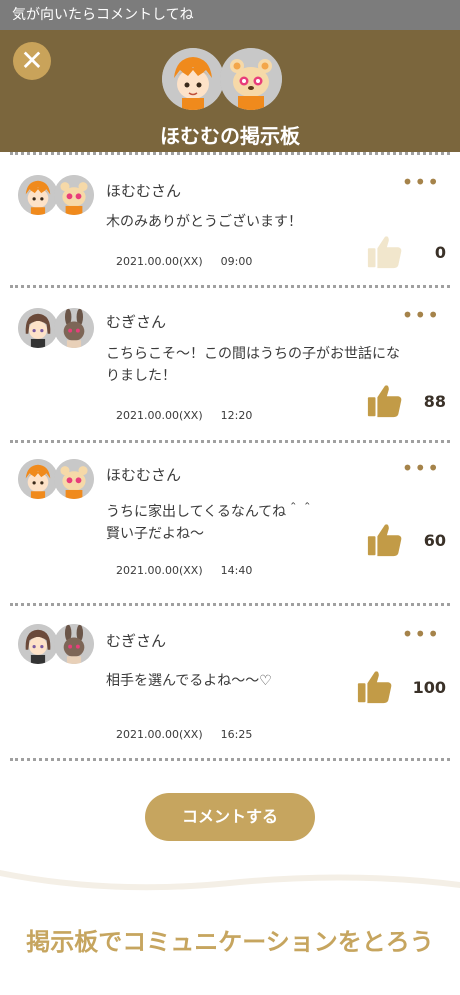 Image resolution: width=460 pixels, height=995 pixels. What do you see at coordinates (230, 136) in the screenshot?
I see `page-title: ほむむの掲示板` at bounding box center [230, 136].